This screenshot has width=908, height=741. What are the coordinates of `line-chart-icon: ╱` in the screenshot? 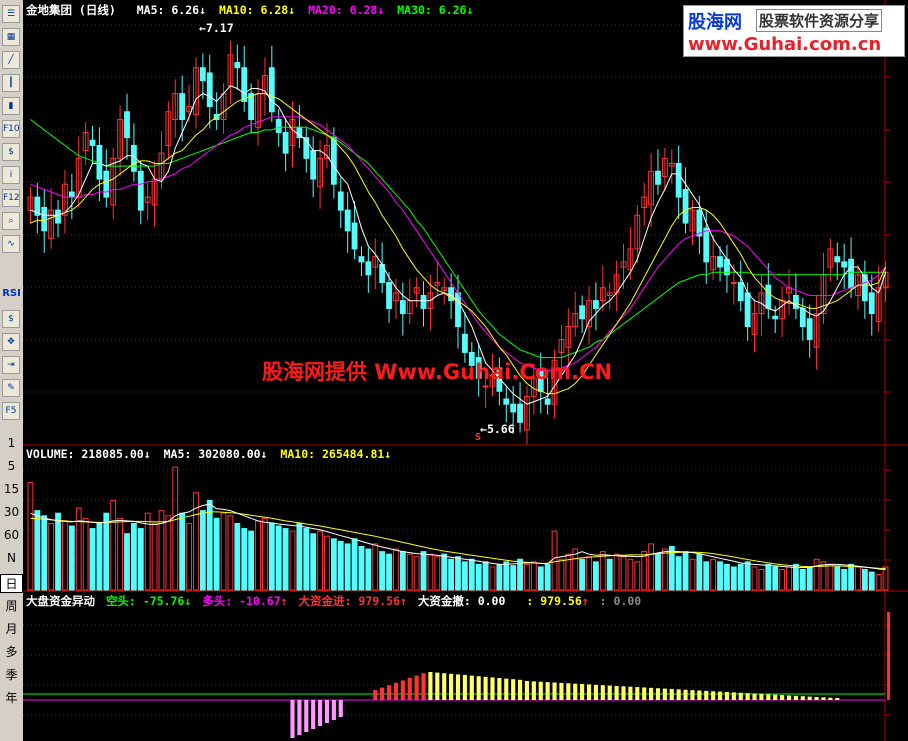 It's located at (11, 60).